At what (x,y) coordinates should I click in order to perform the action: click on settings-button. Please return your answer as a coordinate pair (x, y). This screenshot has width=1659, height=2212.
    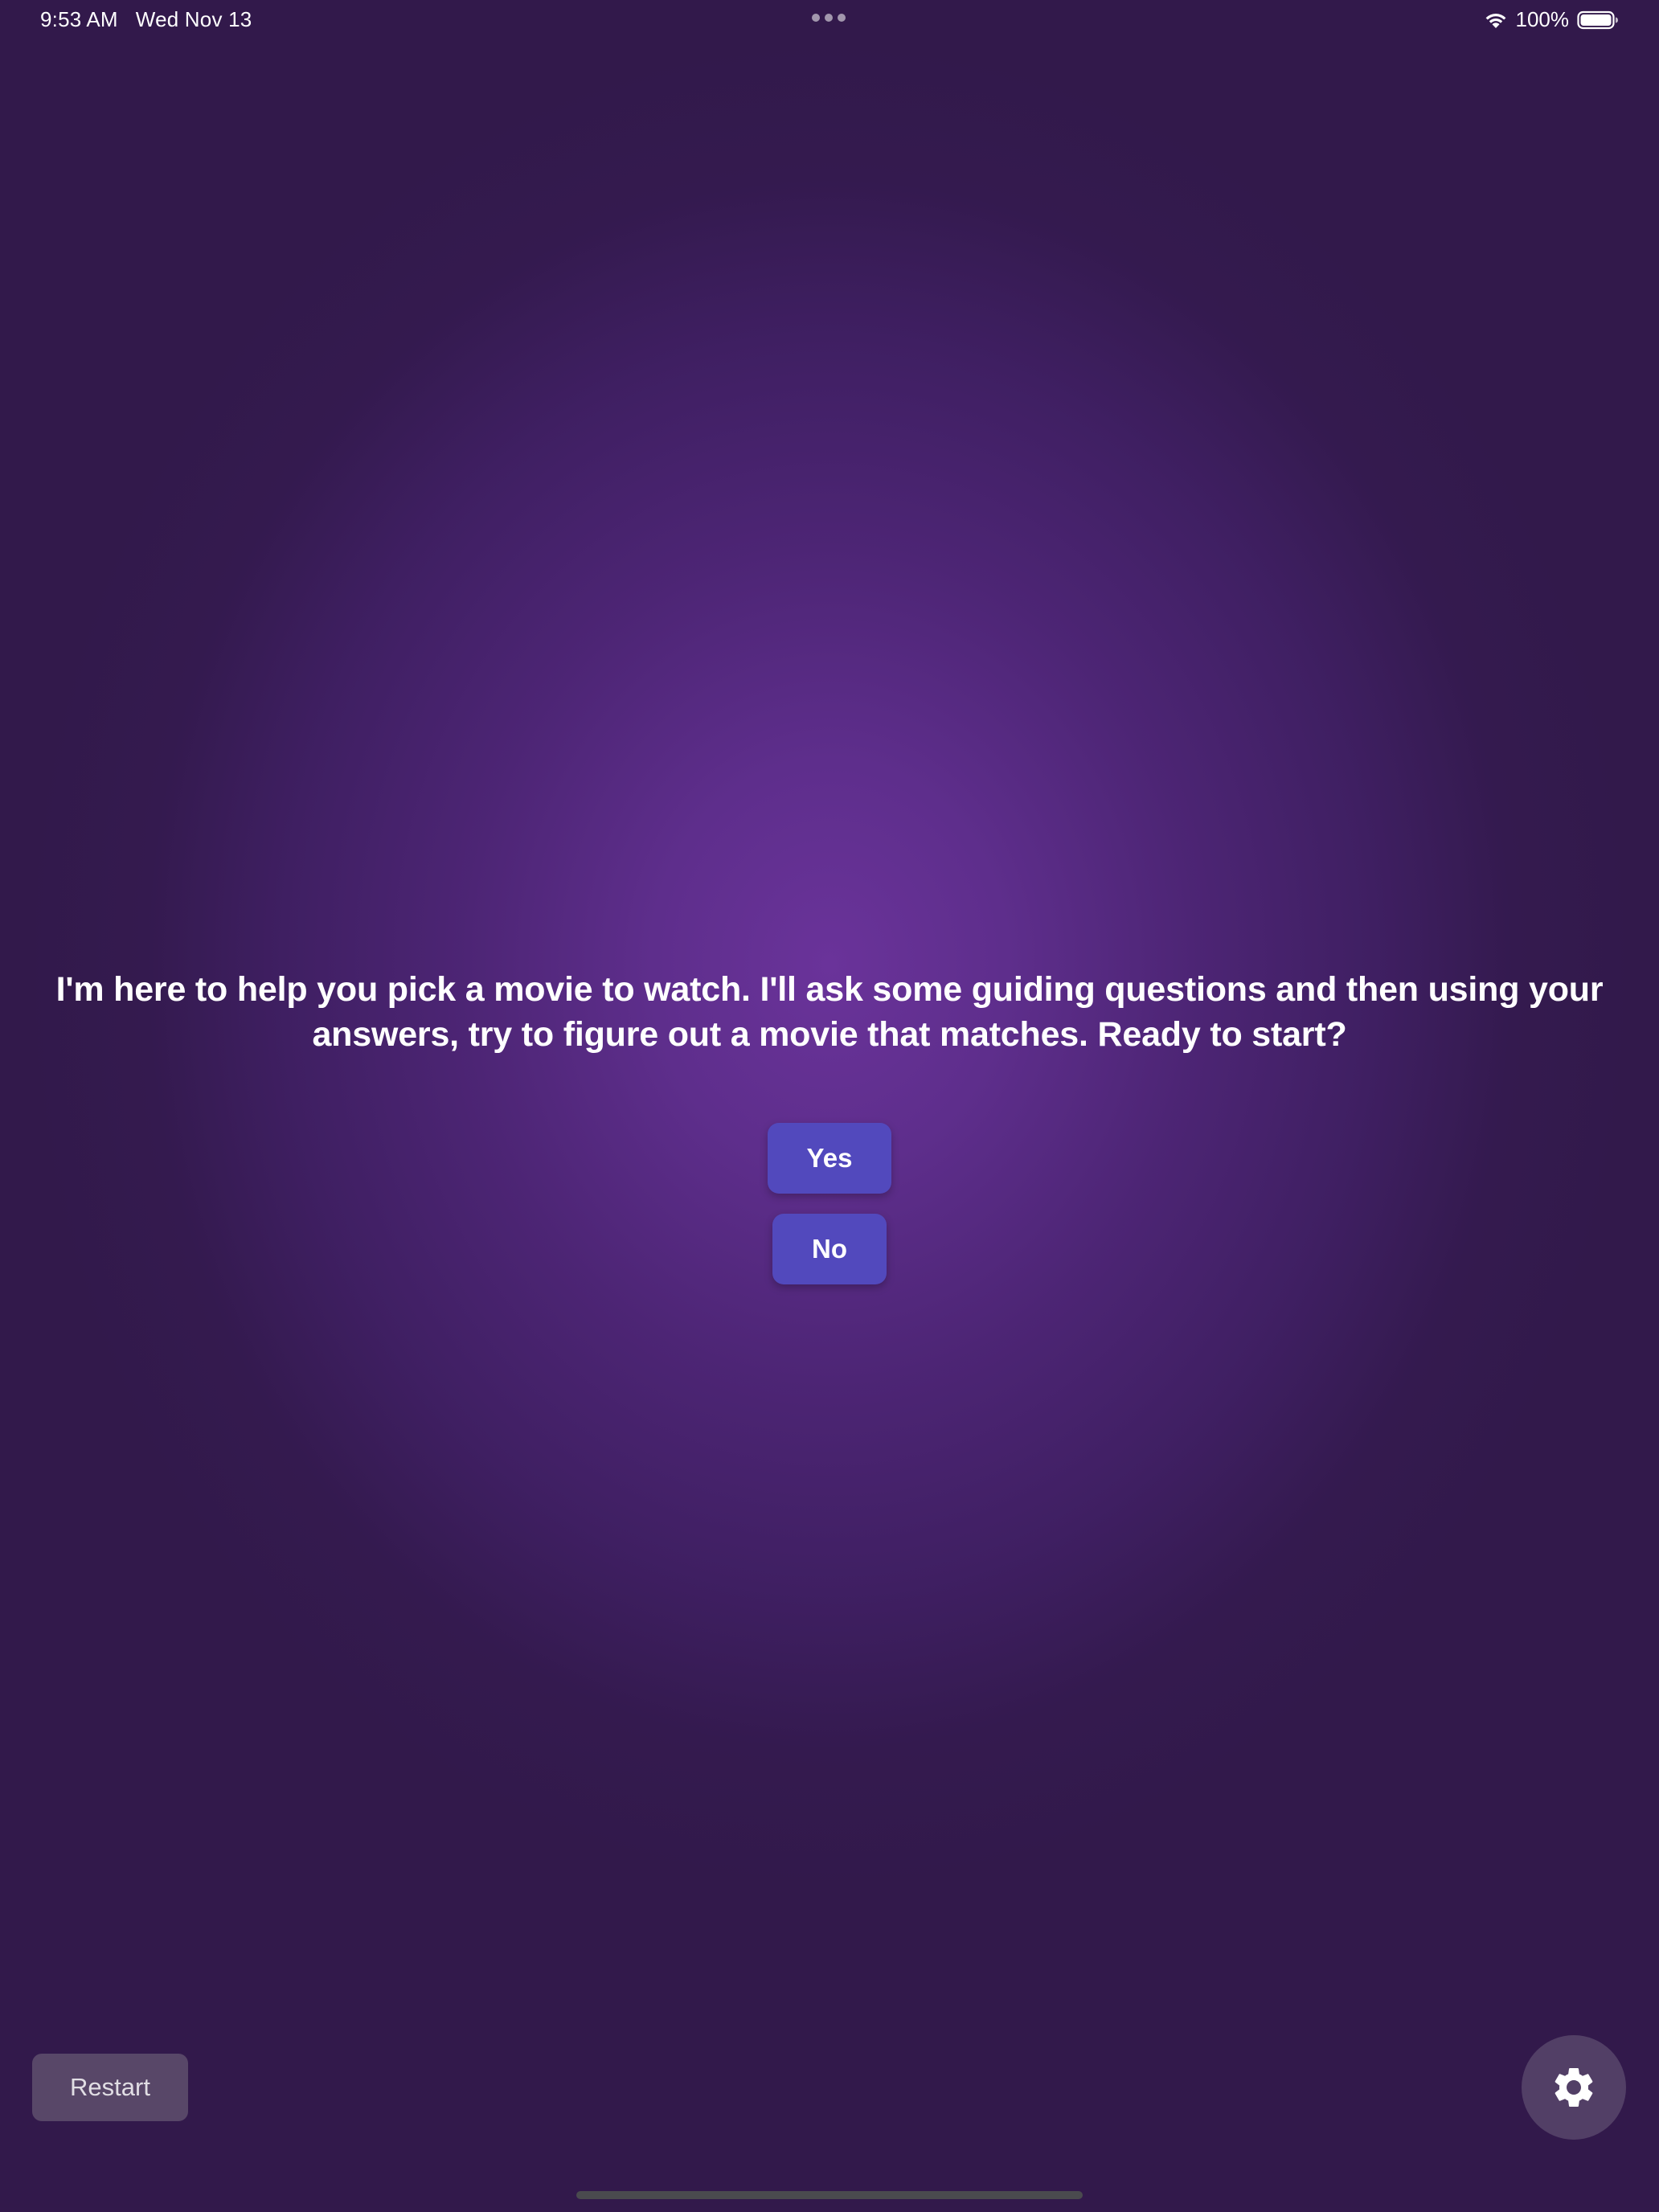
    Looking at the image, I should click on (1574, 2087).